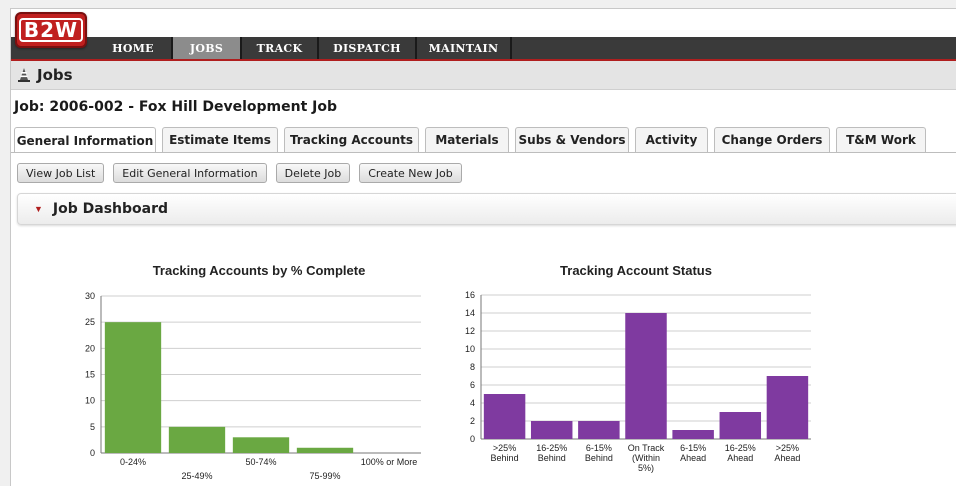 The height and width of the screenshot is (486, 956). What do you see at coordinates (313, 173) in the screenshot?
I see `delete-job-button: Delete Job` at bounding box center [313, 173].